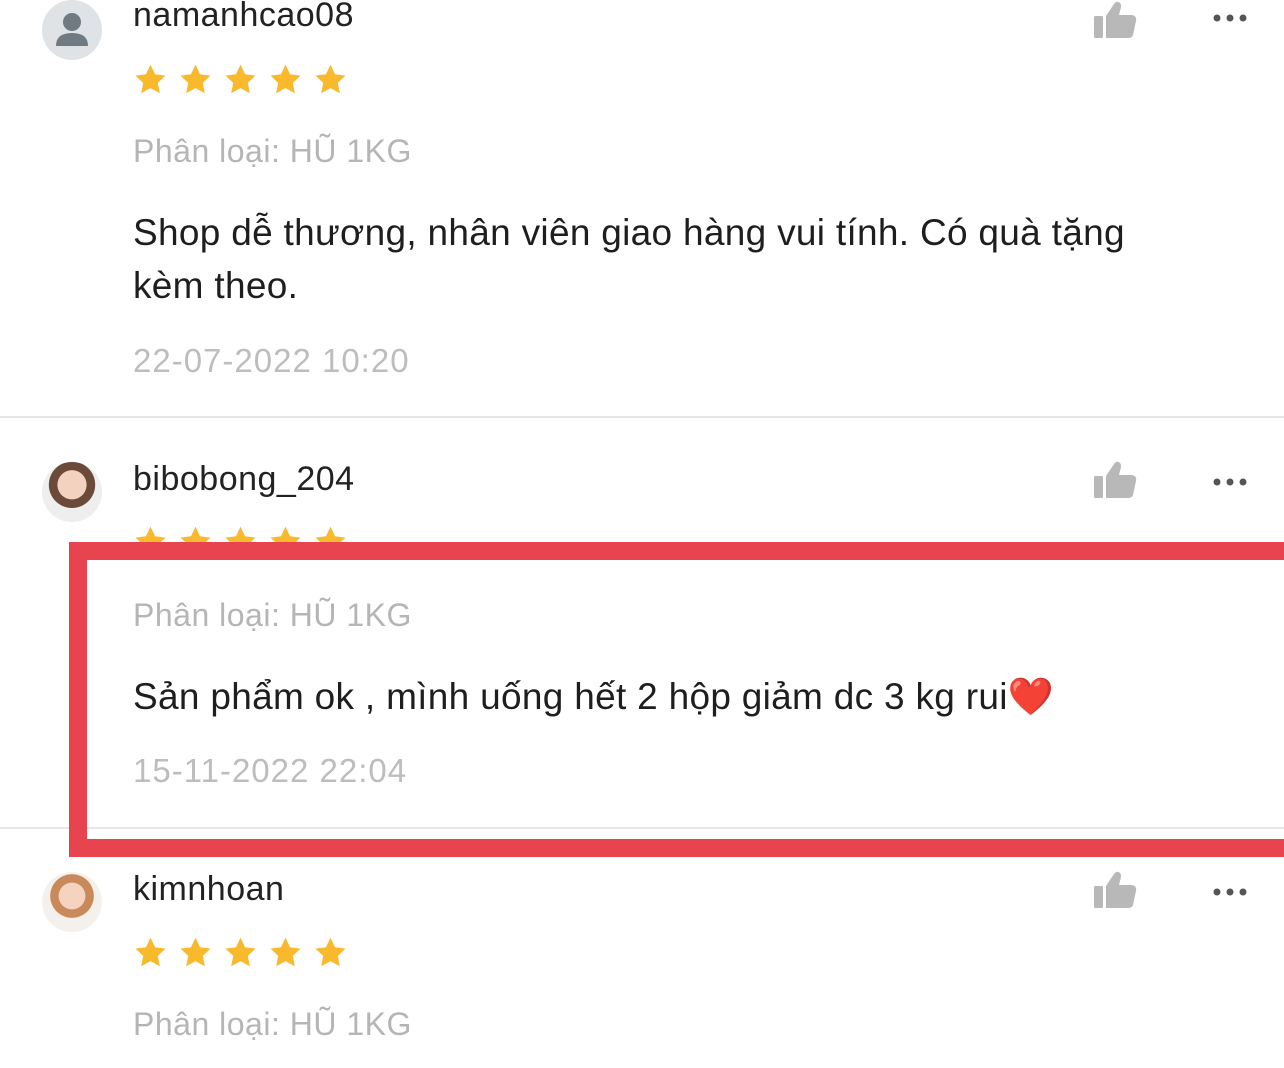 The width and height of the screenshot is (1284, 1068). Describe the element at coordinates (271, 360) in the screenshot. I see `review-date: 22-07-2022 10:20` at that location.